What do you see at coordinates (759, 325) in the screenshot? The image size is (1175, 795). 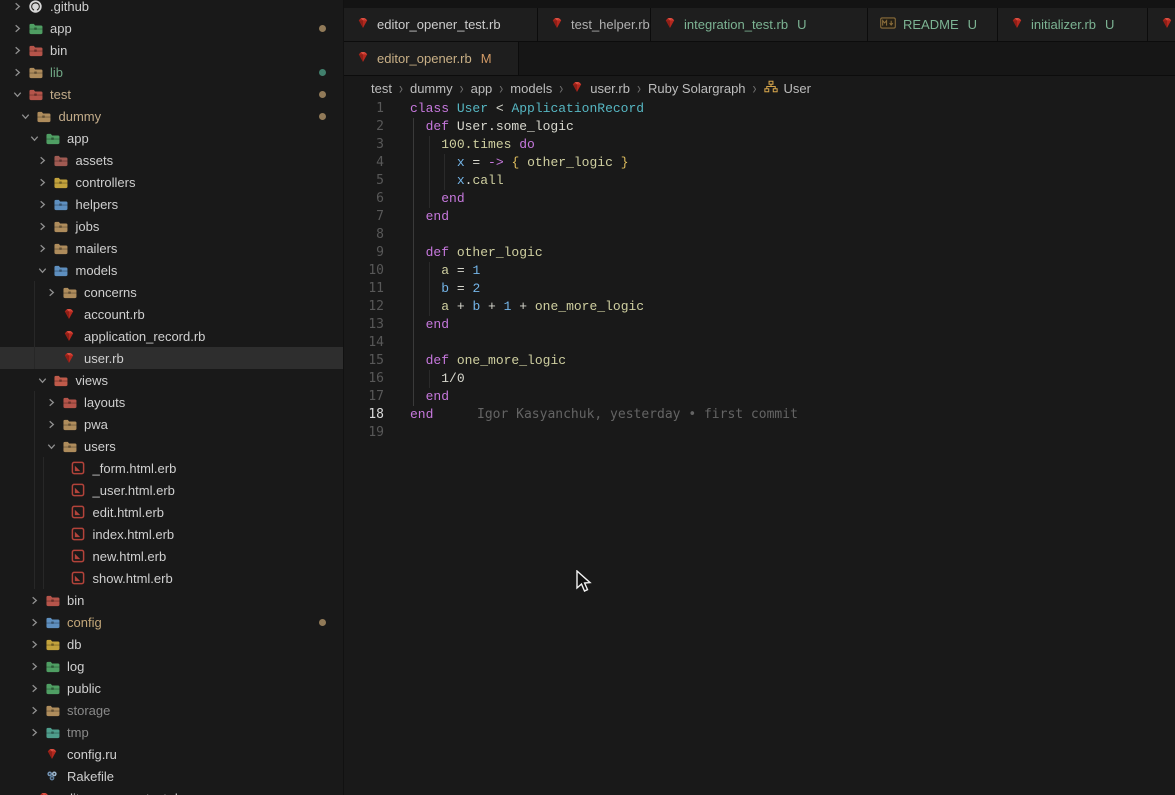 I see `code-line-13: 13 end` at bounding box center [759, 325].